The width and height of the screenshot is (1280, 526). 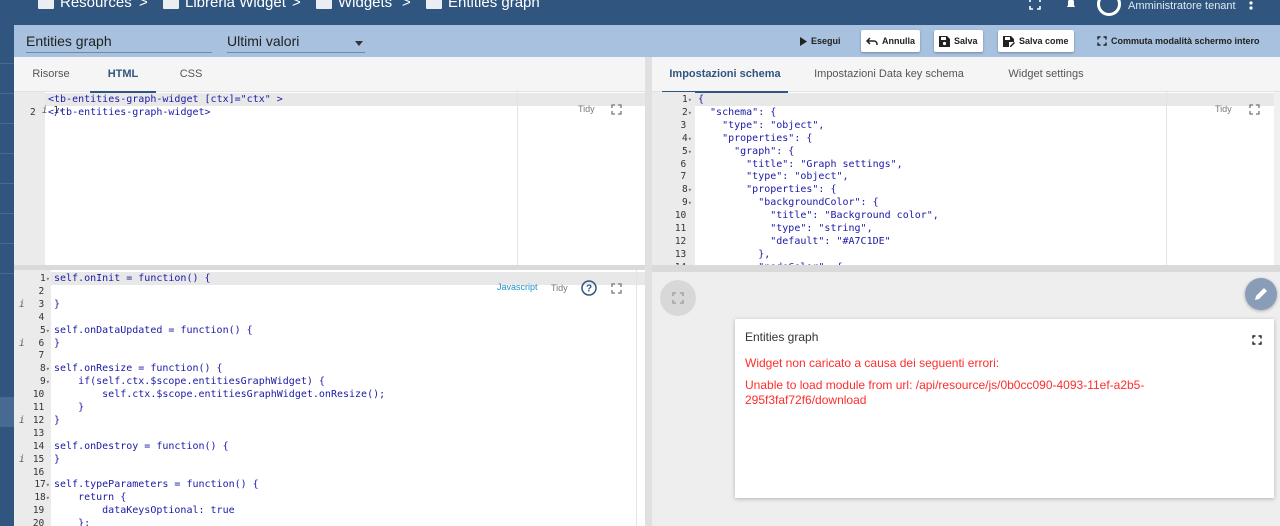 I want to click on code-line: };, so click(x=72, y=522).